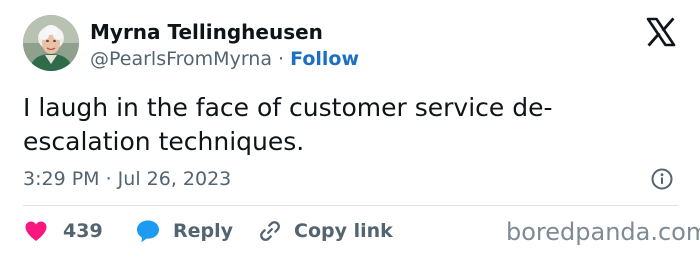 This screenshot has height=256, width=700. Describe the element at coordinates (181, 59) in the screenshot. I see `author-handle: @PearlsFromMyrna` at that location.